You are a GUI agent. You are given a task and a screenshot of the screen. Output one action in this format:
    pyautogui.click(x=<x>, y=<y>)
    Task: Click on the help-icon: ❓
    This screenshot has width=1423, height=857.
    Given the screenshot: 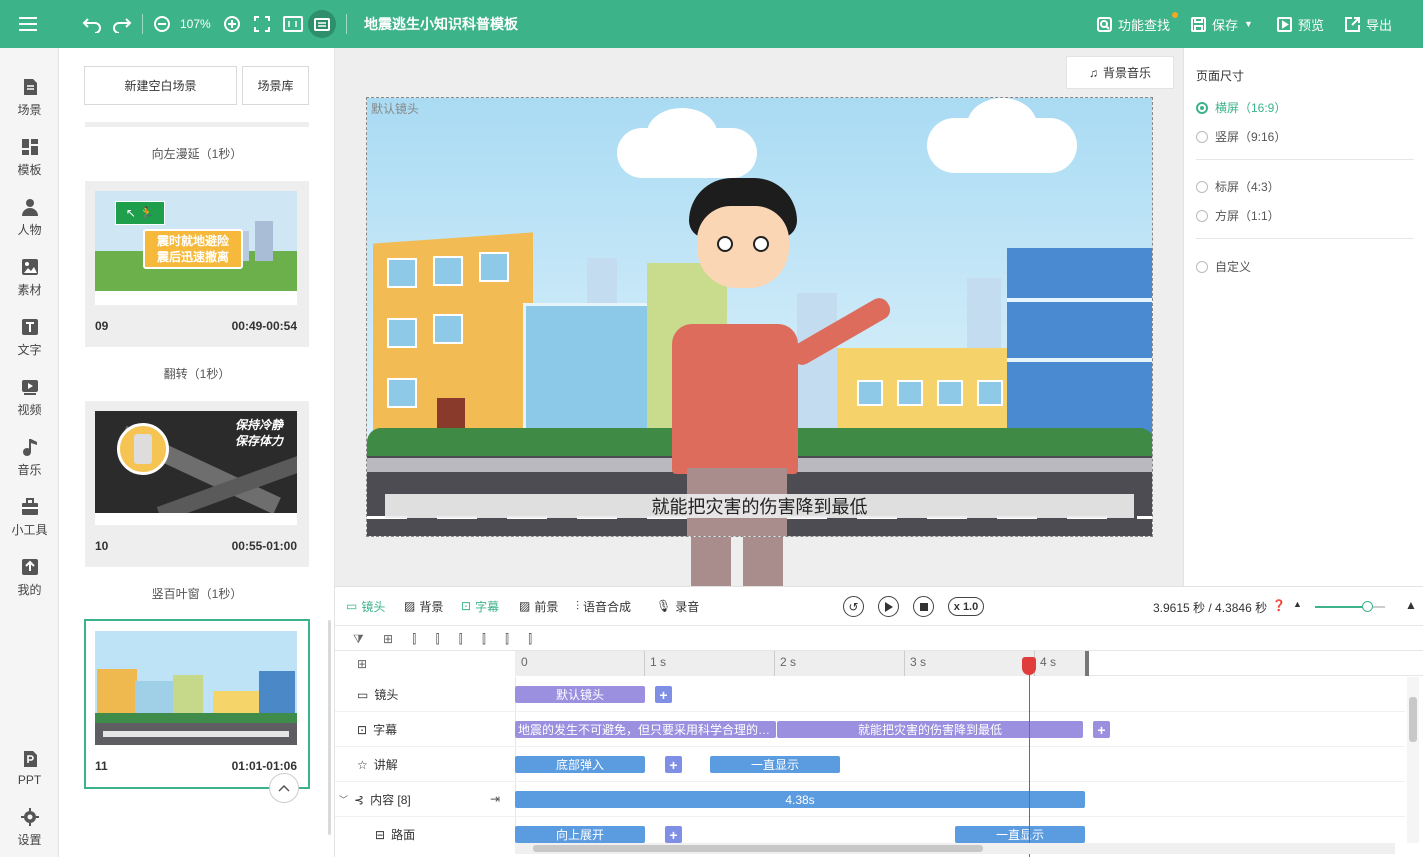 What is the action you would take?
    pyautogui.click(x=1279, y=605)
    